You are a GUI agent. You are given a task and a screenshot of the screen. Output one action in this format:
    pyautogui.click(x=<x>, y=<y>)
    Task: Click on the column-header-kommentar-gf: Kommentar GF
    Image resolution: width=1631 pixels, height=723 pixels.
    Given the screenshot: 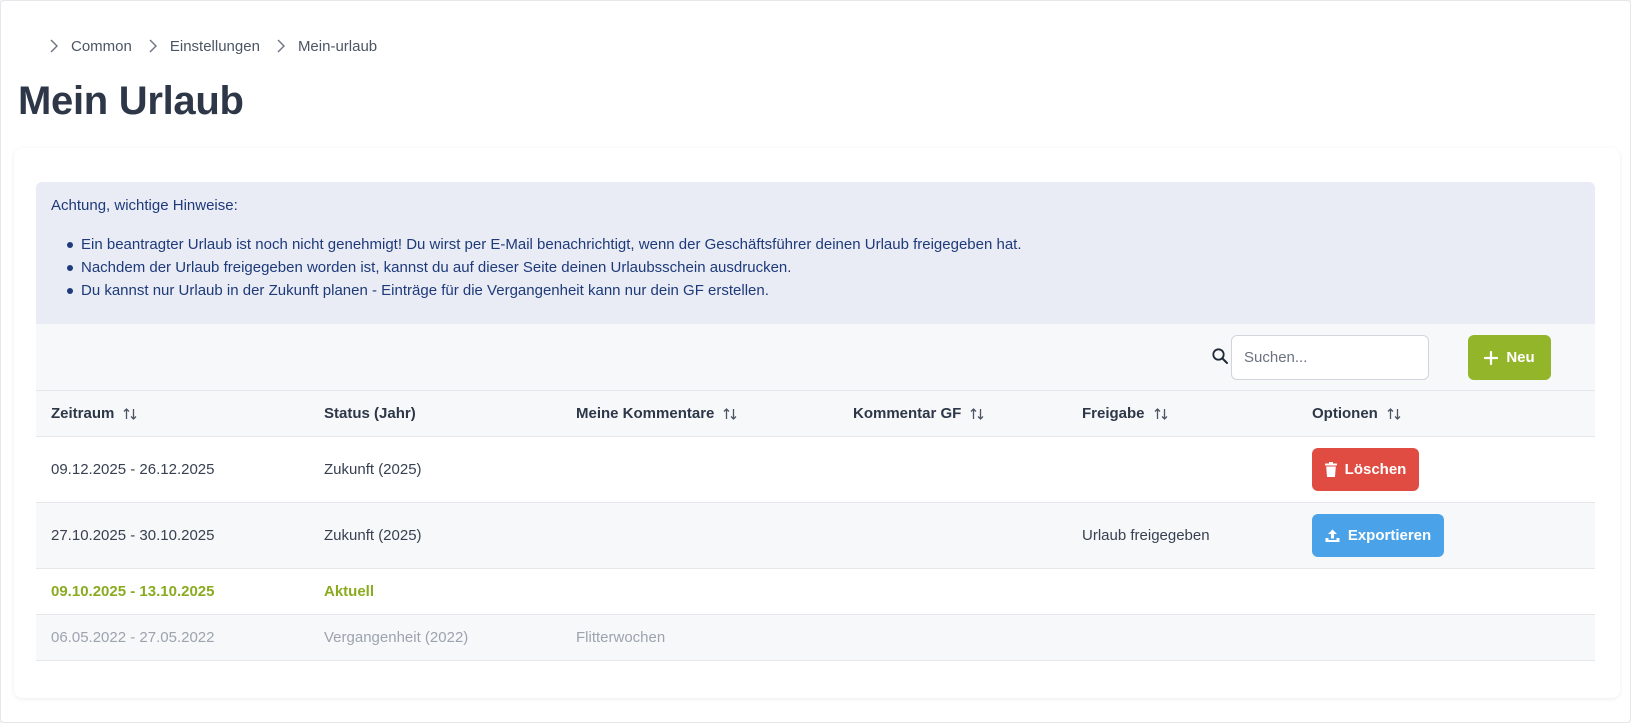 What is the action you would take?
    pyautogui.click(x=919, y=413)
    